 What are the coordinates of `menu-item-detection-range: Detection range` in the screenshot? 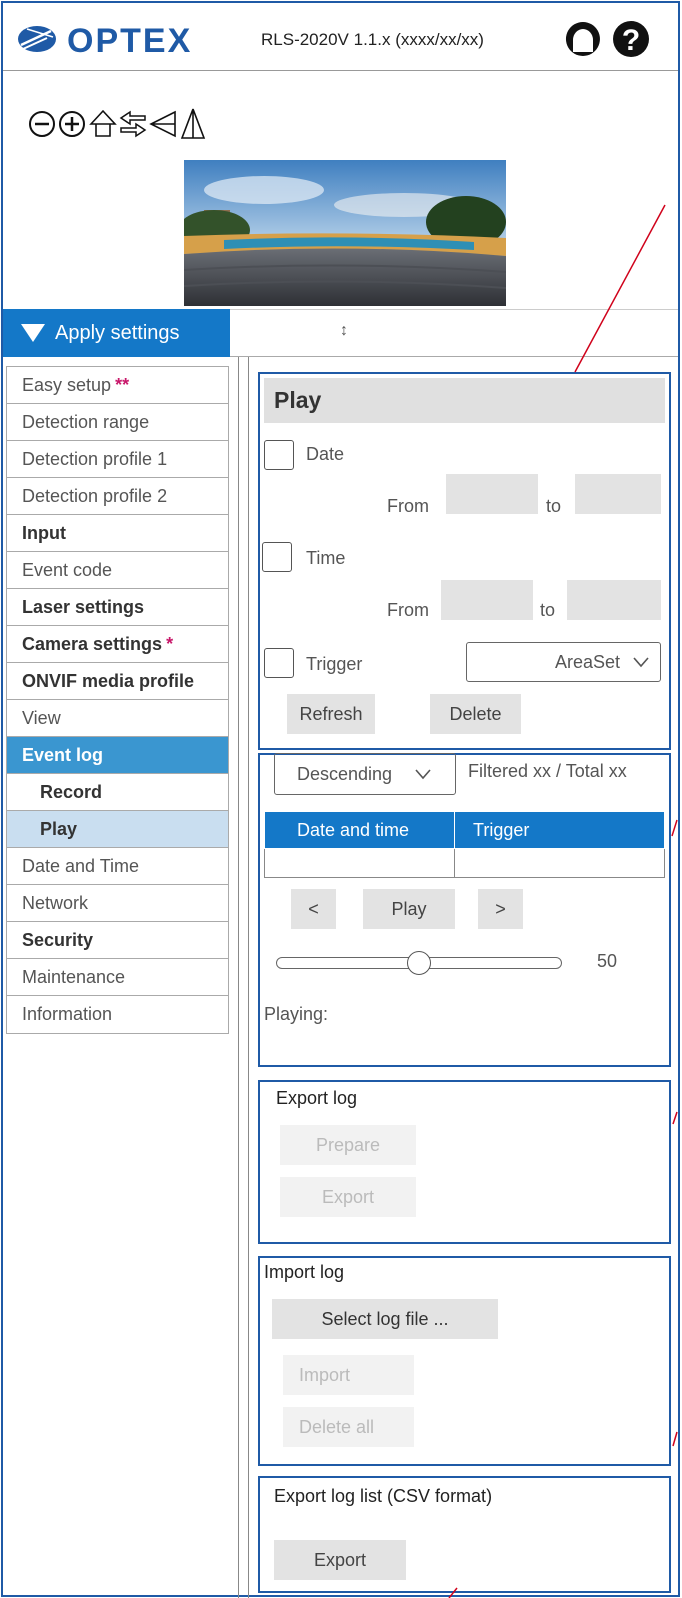 It's located at (117, 422).